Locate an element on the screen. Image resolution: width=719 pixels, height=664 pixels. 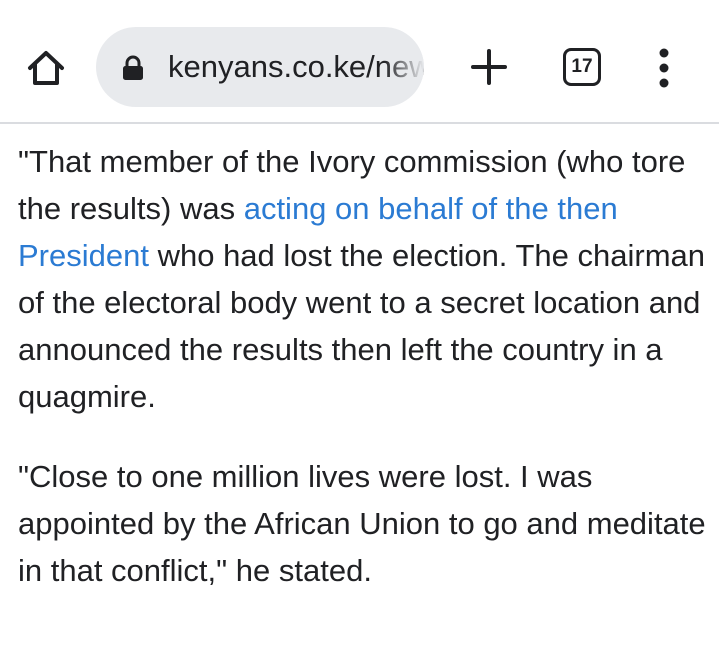
url-fade is located at coordinates (404, 67).